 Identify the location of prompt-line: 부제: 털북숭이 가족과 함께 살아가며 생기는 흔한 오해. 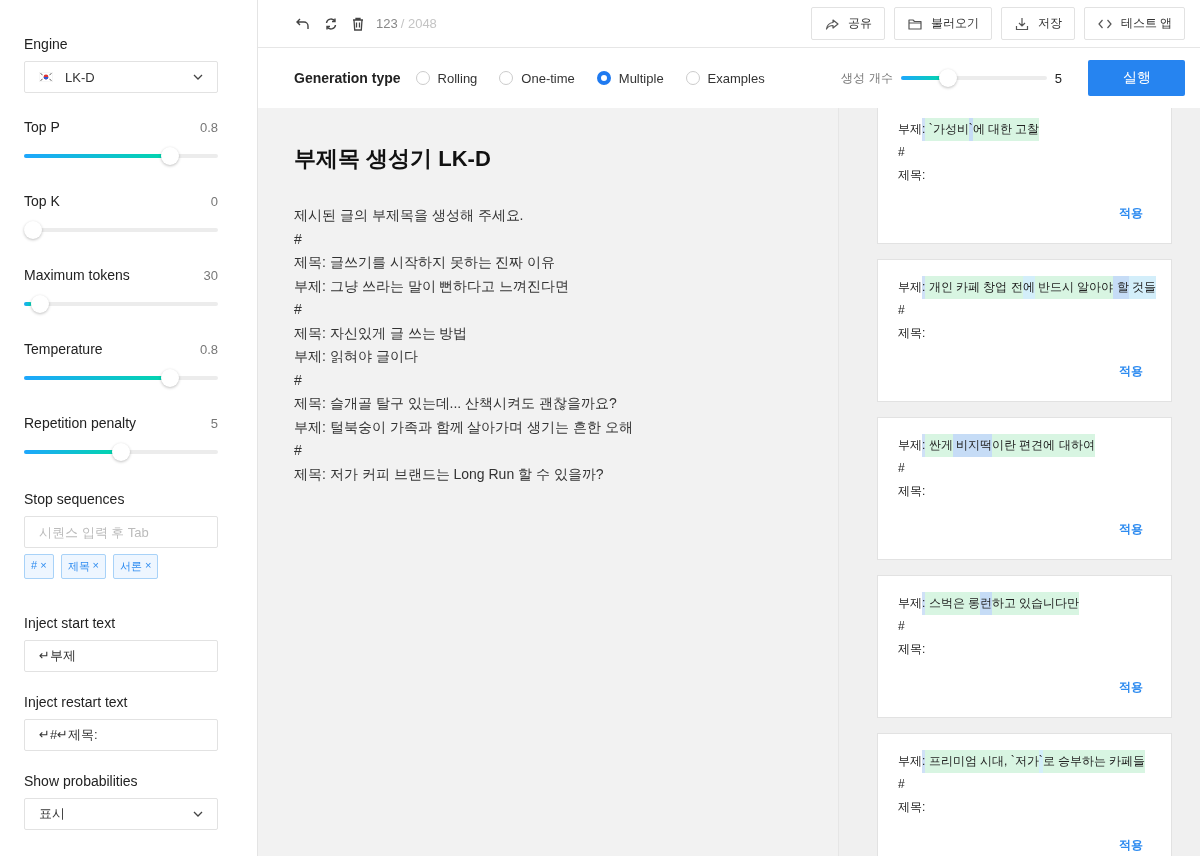
(464, 427).